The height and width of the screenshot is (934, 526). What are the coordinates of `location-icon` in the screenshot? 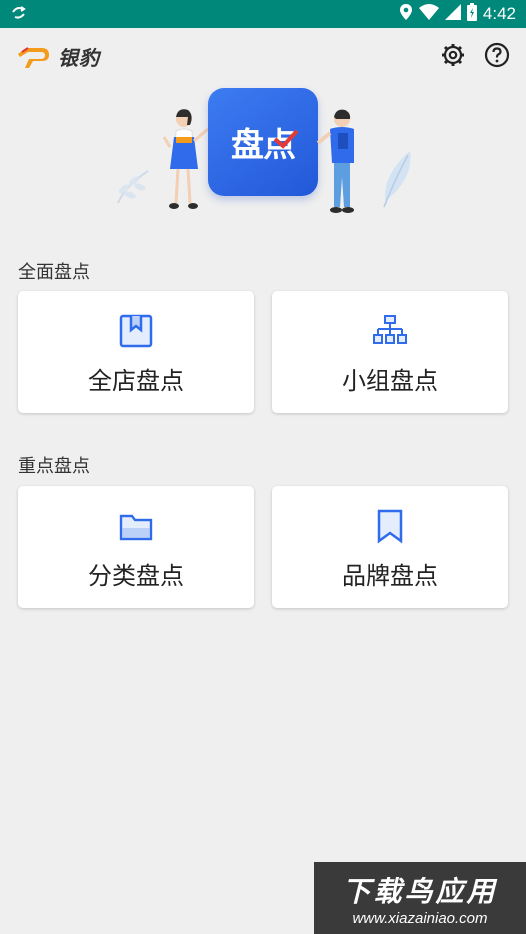 It's located at (406, 14).